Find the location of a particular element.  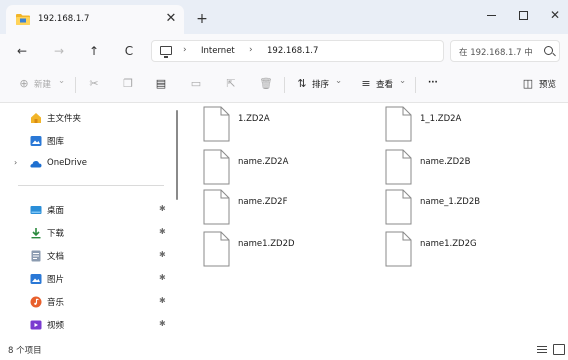

breadcrumb-internet: Internet is located at coordinates (218, 51).